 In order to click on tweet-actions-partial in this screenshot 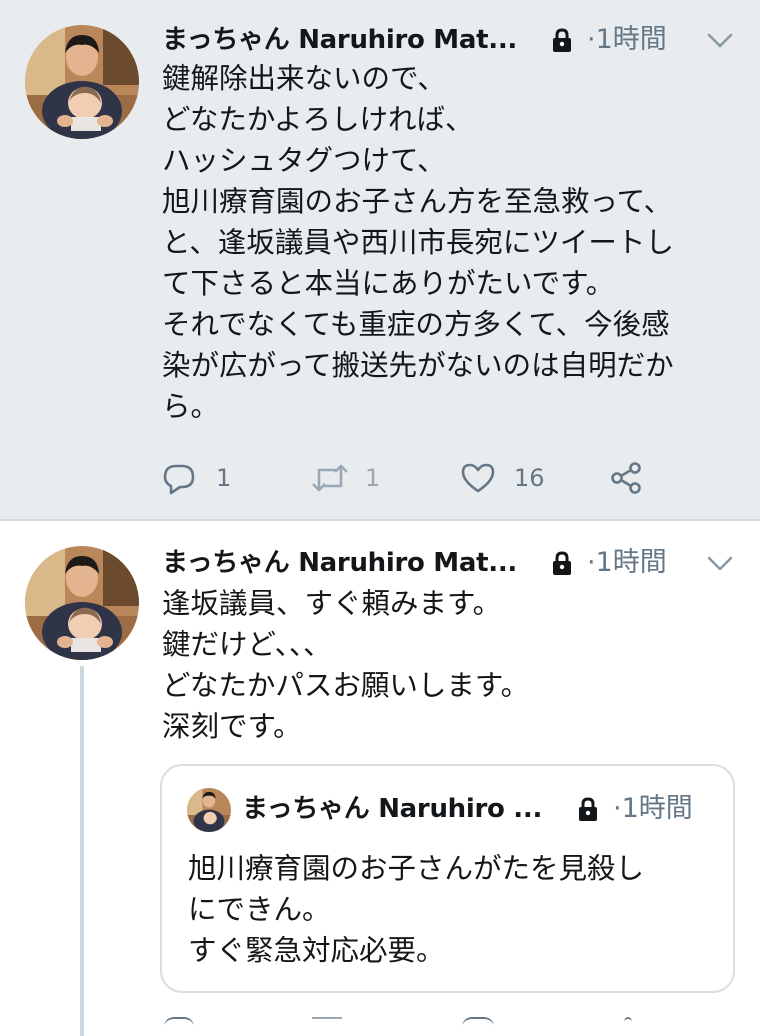, I will do `click(412, 1021)`.